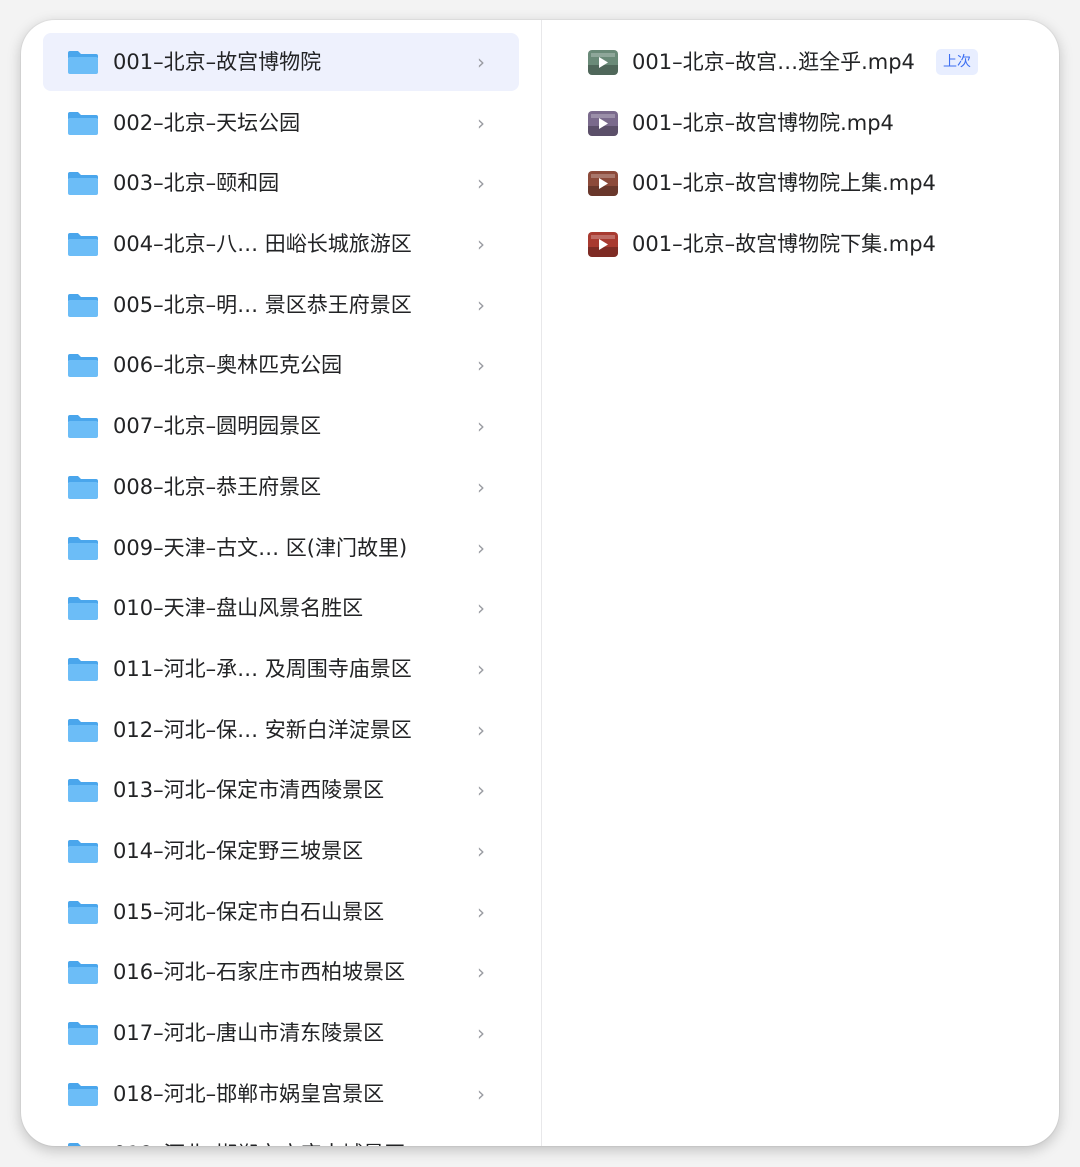  I want to click on folder-label: 005–北京–明… 景区恭王府景区, so click(262, 304).